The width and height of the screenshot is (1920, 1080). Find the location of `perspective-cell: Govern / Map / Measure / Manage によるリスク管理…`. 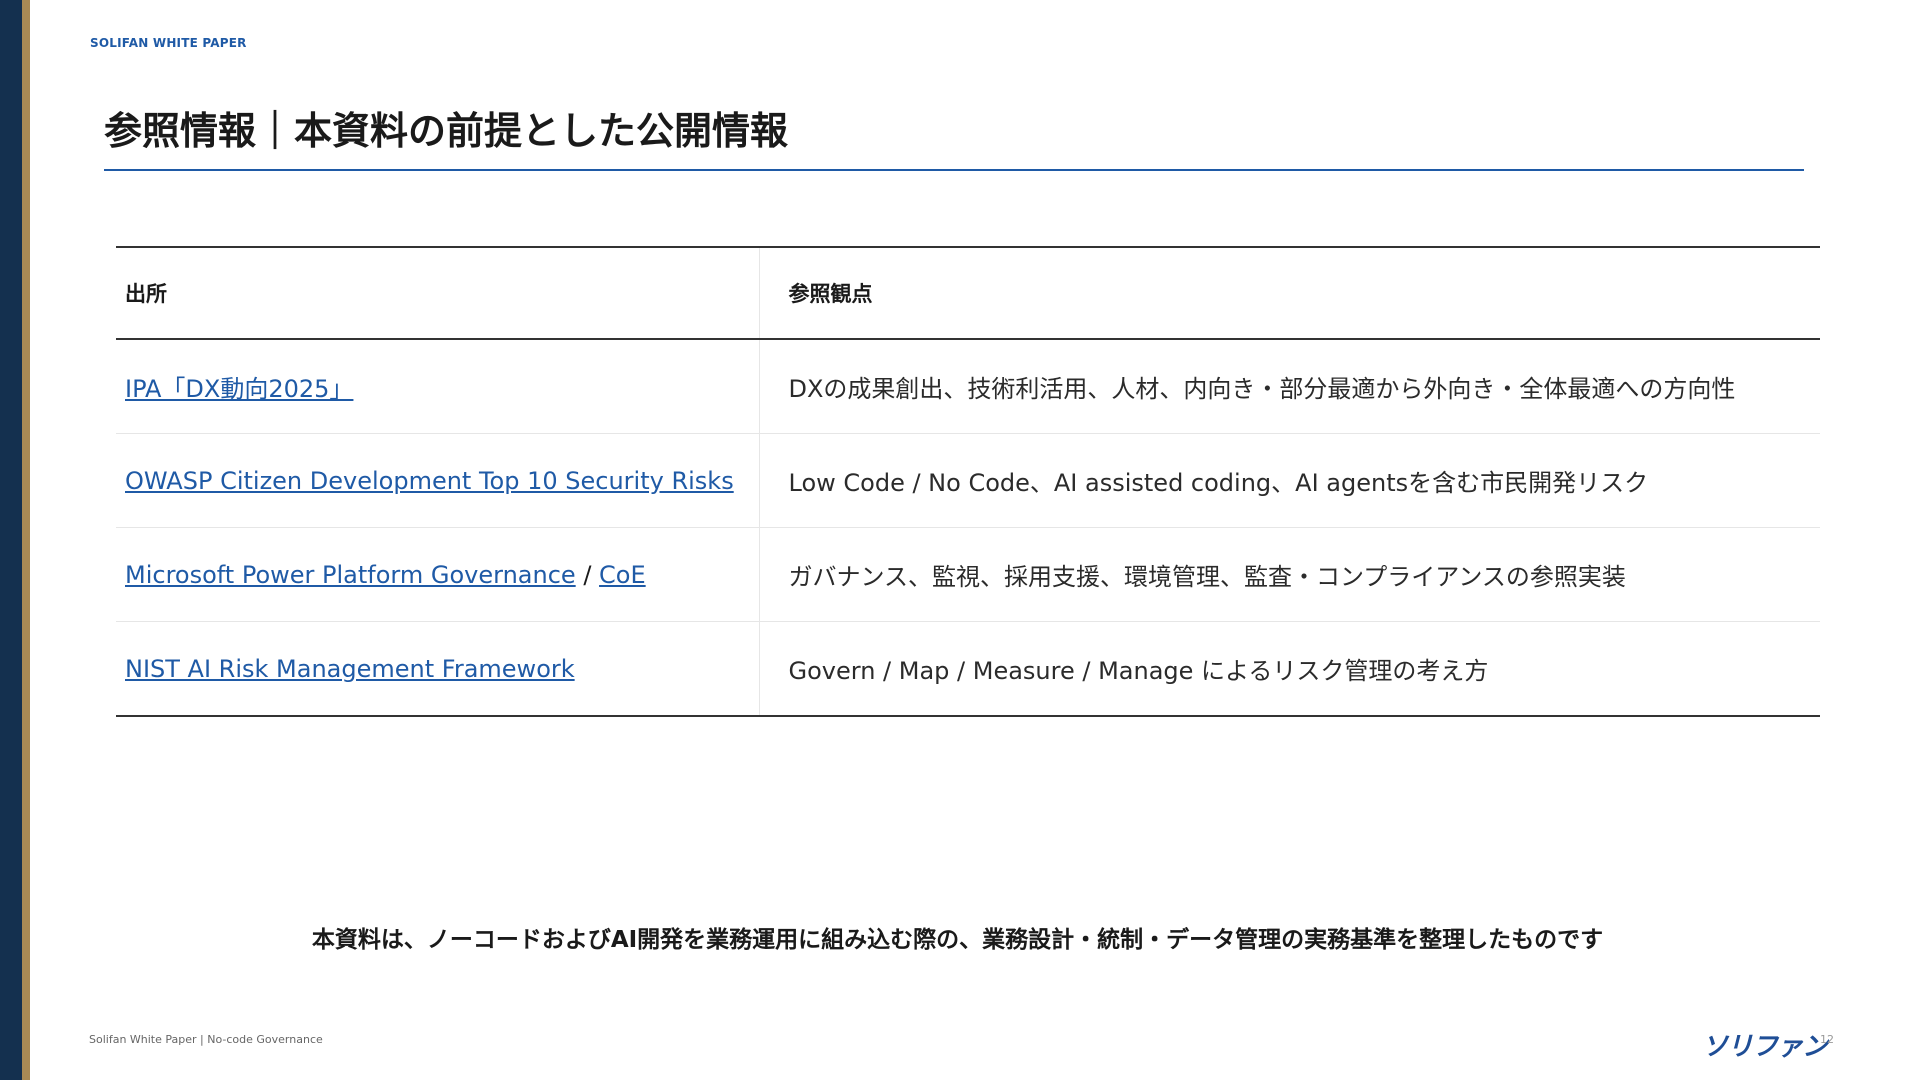

perspective-cell: Govern / Map / Measure / Manage によるリスク管理… is located at coordinates (1289, 668).